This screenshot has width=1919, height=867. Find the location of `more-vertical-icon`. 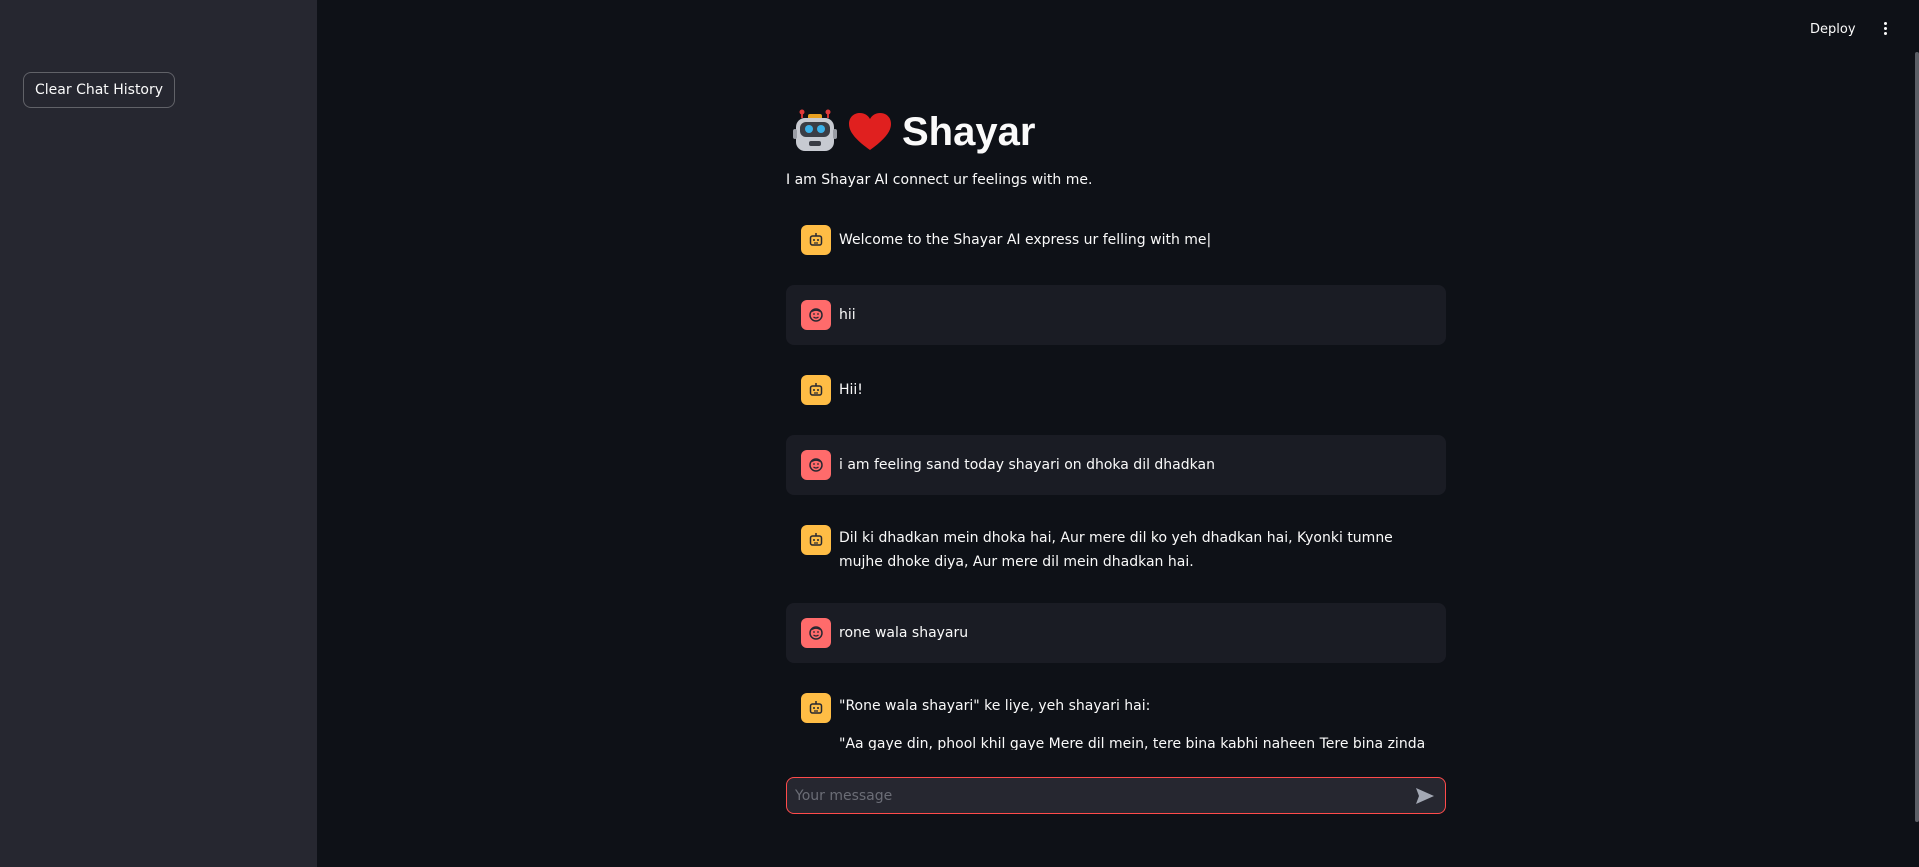

more-vertical-icon is located at coordinates (1885, 31).